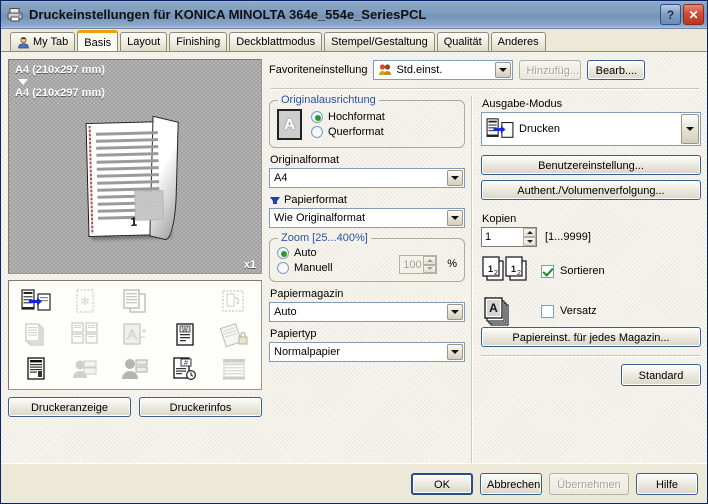  Describe the element at coordinates (670, 14) in the screenshot. I see `help-titlebar-button: ?` at that location.